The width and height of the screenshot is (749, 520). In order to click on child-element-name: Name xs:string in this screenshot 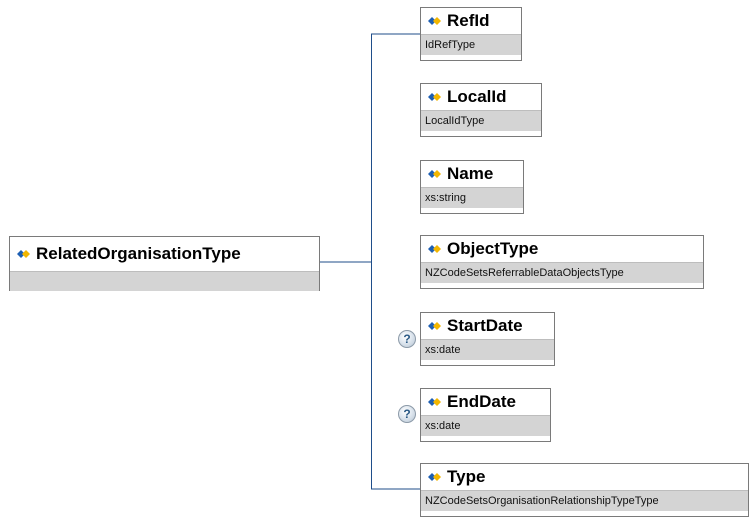, I will do `click(472, 187)`.